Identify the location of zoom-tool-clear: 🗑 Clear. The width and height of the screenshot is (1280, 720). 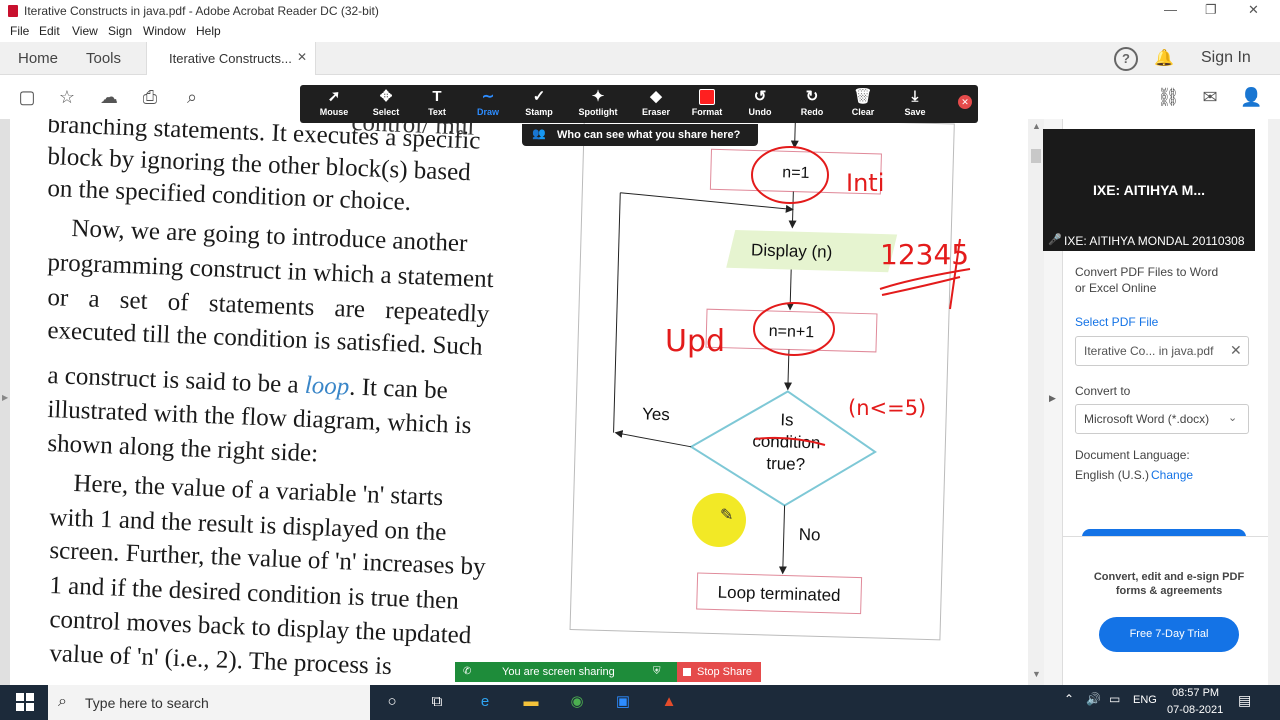
(863, 102).